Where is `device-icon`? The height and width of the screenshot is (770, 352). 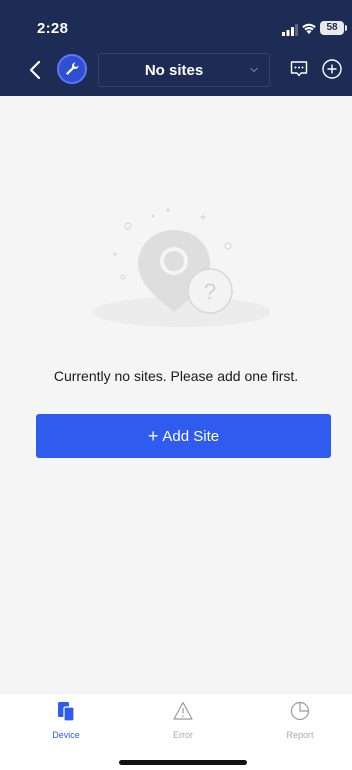 device-icon is located at coordinates (66, 712).